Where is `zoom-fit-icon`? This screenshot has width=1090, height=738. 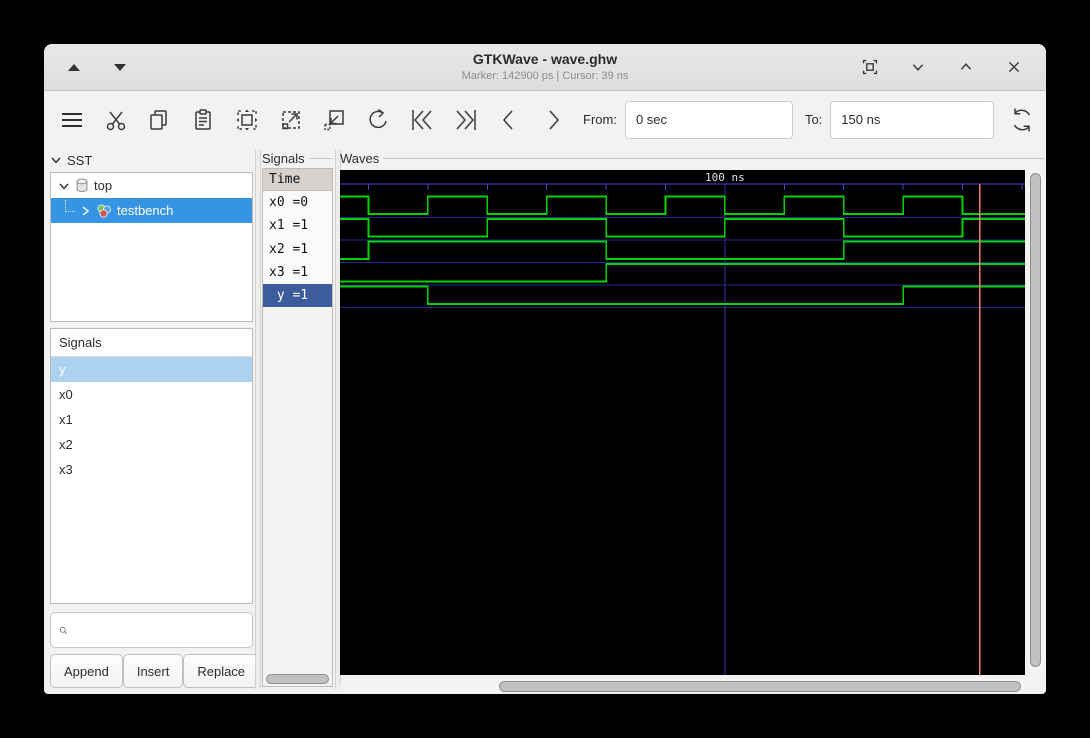 zoom-fit-icon is located at coordinates (247, 119).